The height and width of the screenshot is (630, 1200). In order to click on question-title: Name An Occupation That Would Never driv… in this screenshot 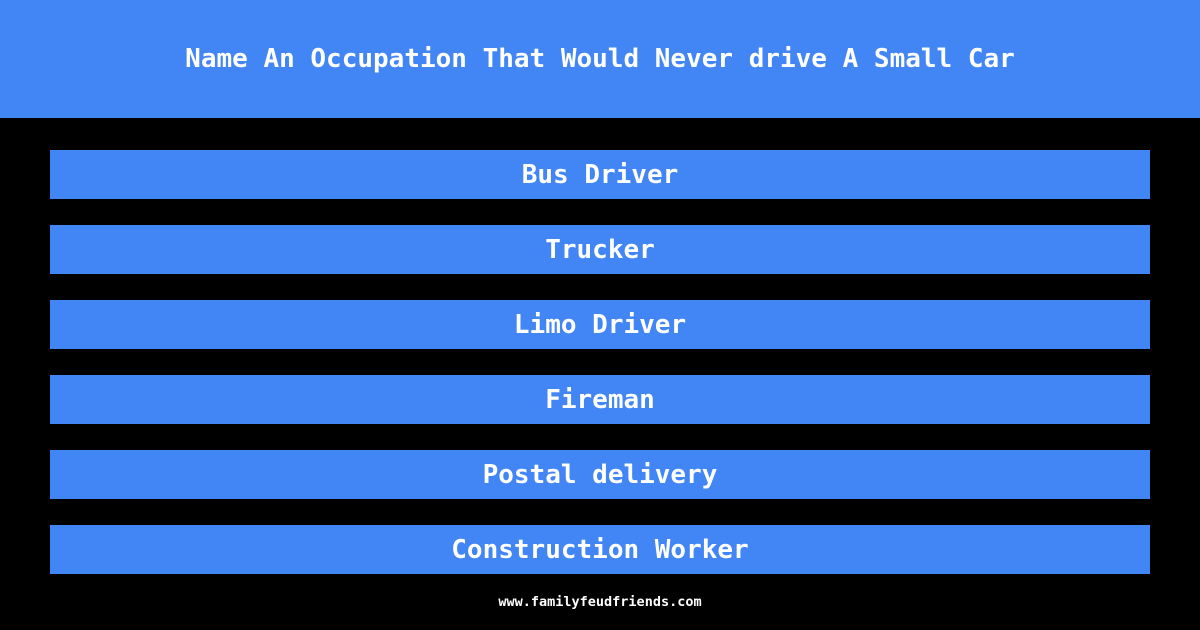, I will do `click(600, 59)`.